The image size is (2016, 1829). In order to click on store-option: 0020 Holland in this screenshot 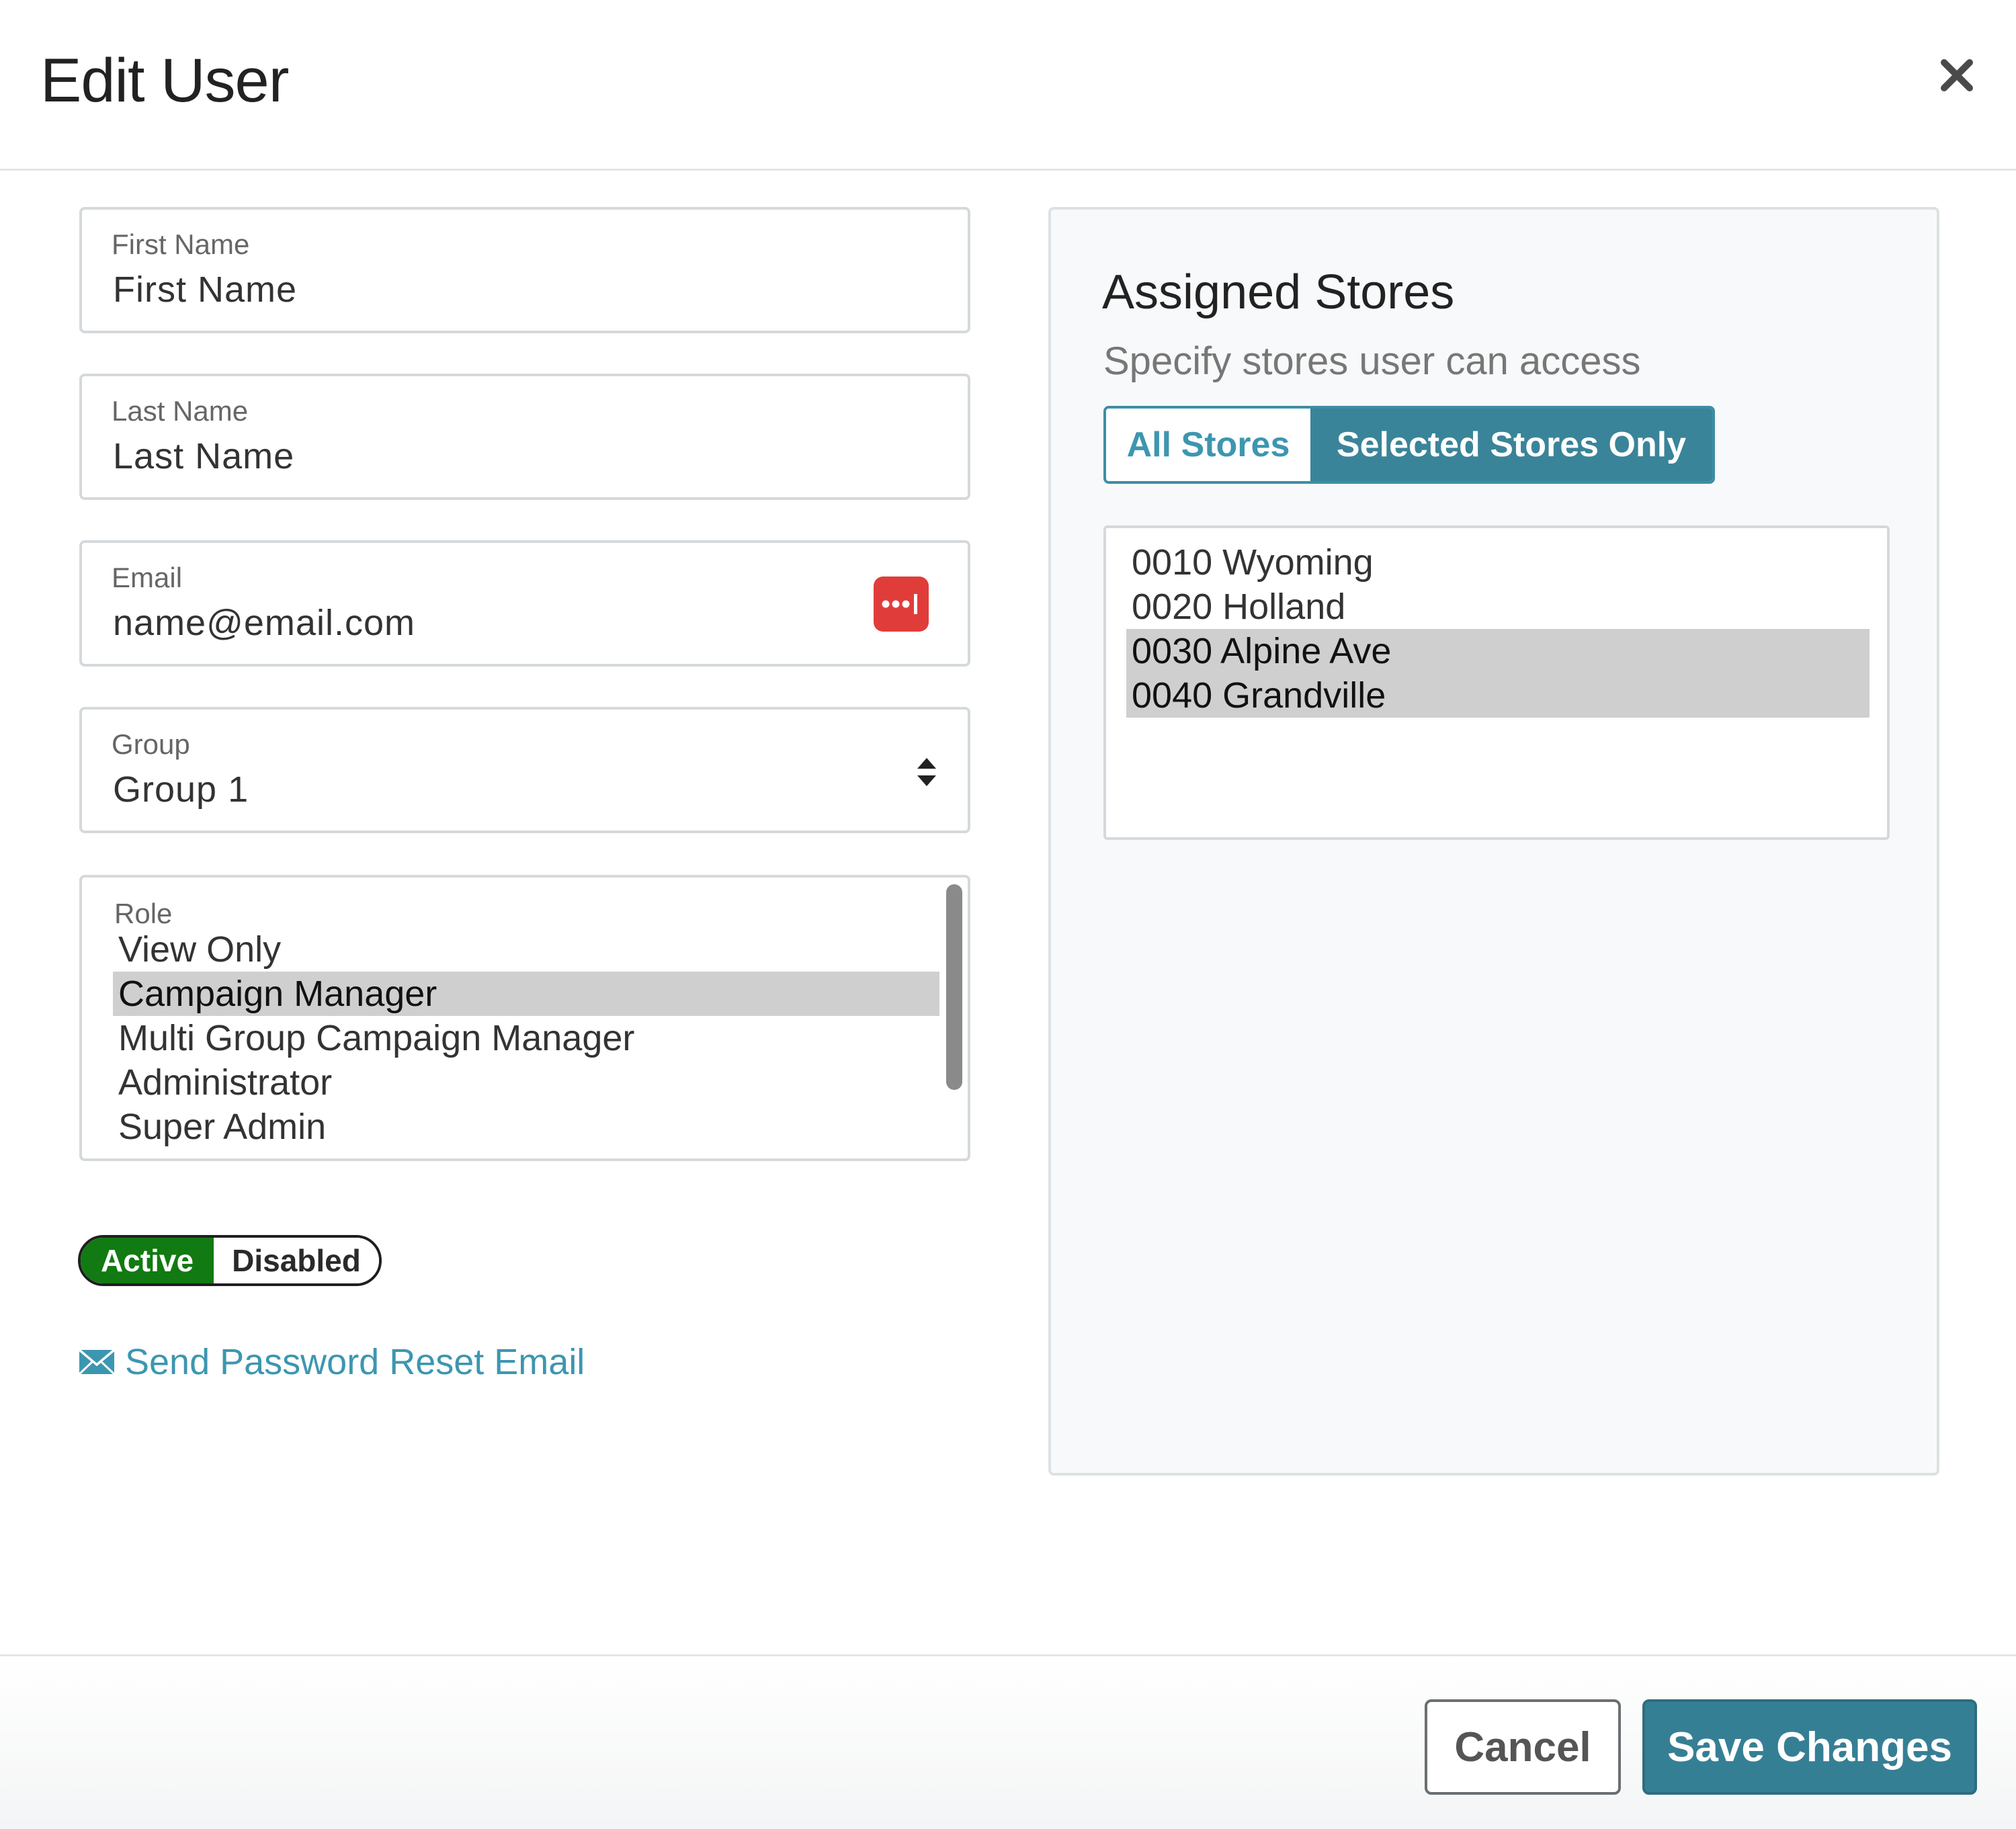, I will do `click(1498, 607)`.